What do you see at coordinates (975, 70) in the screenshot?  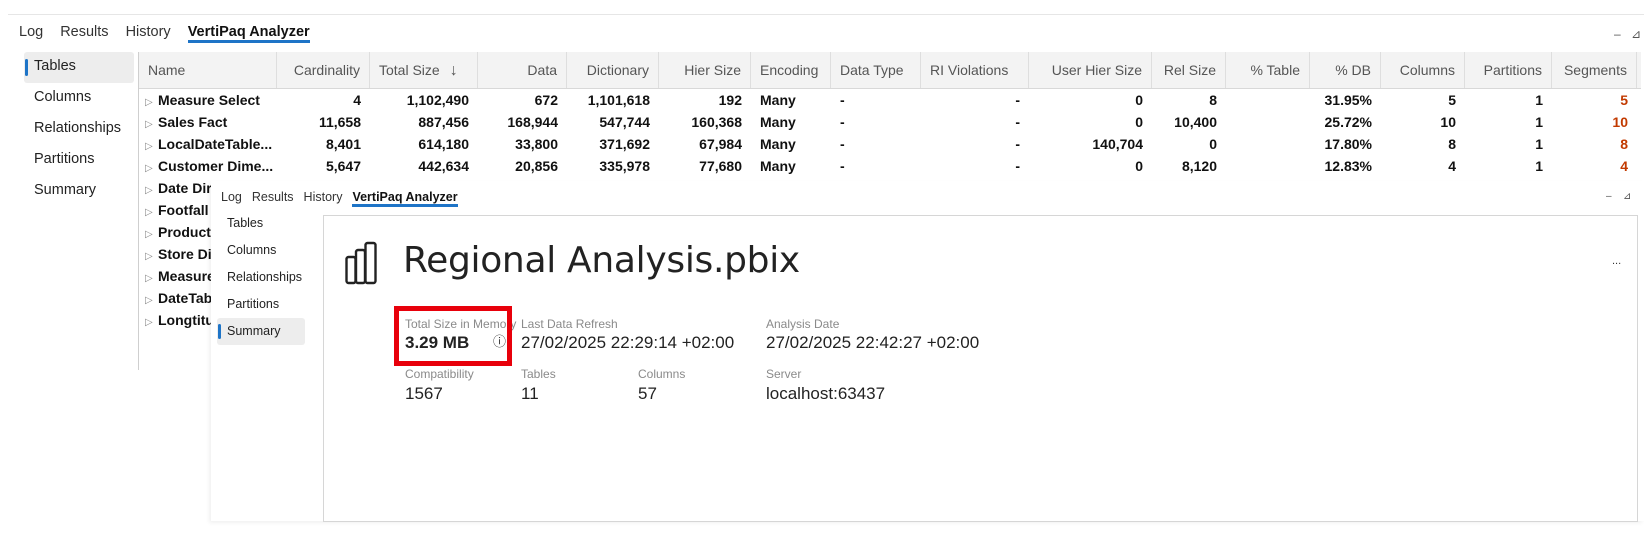 I see `column-header: RI Violations` at bounding box center [975, 70].